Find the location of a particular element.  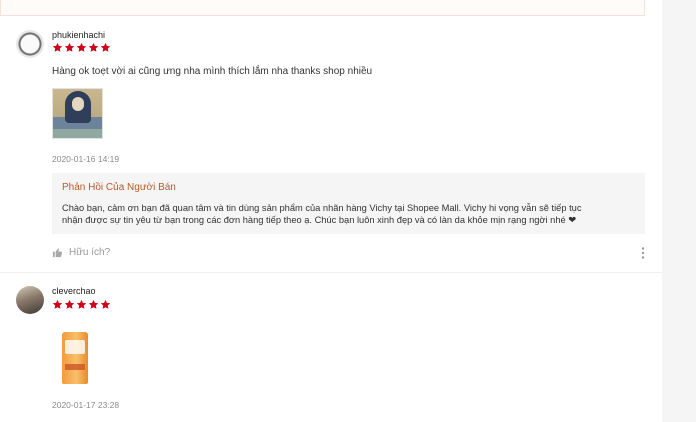

right-sidebar-gutter is located at coordinates (679, 211).